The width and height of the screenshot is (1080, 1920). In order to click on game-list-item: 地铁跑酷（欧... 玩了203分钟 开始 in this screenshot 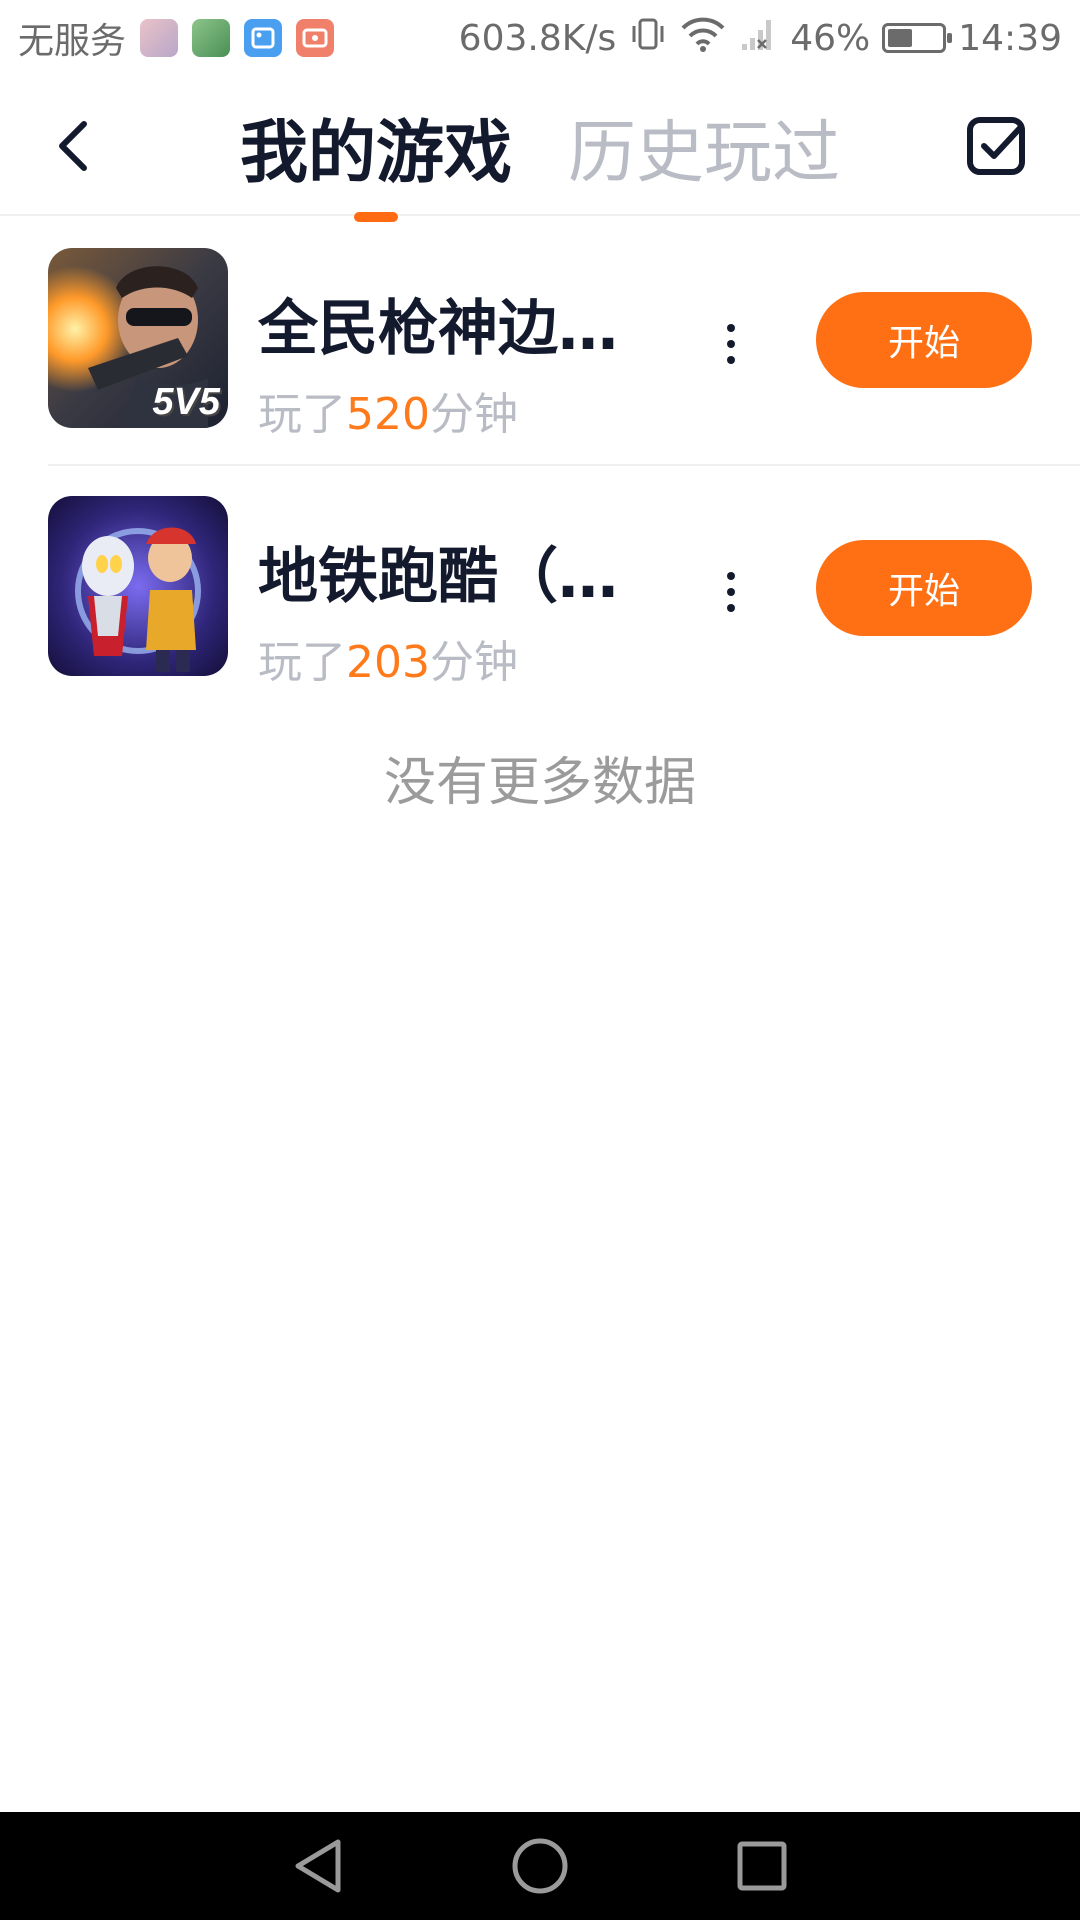, I will do `click(540, 590)`.